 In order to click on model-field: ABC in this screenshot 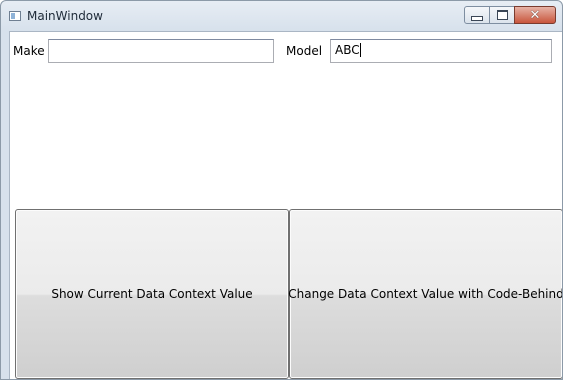, I will do `click(441, 51)`.